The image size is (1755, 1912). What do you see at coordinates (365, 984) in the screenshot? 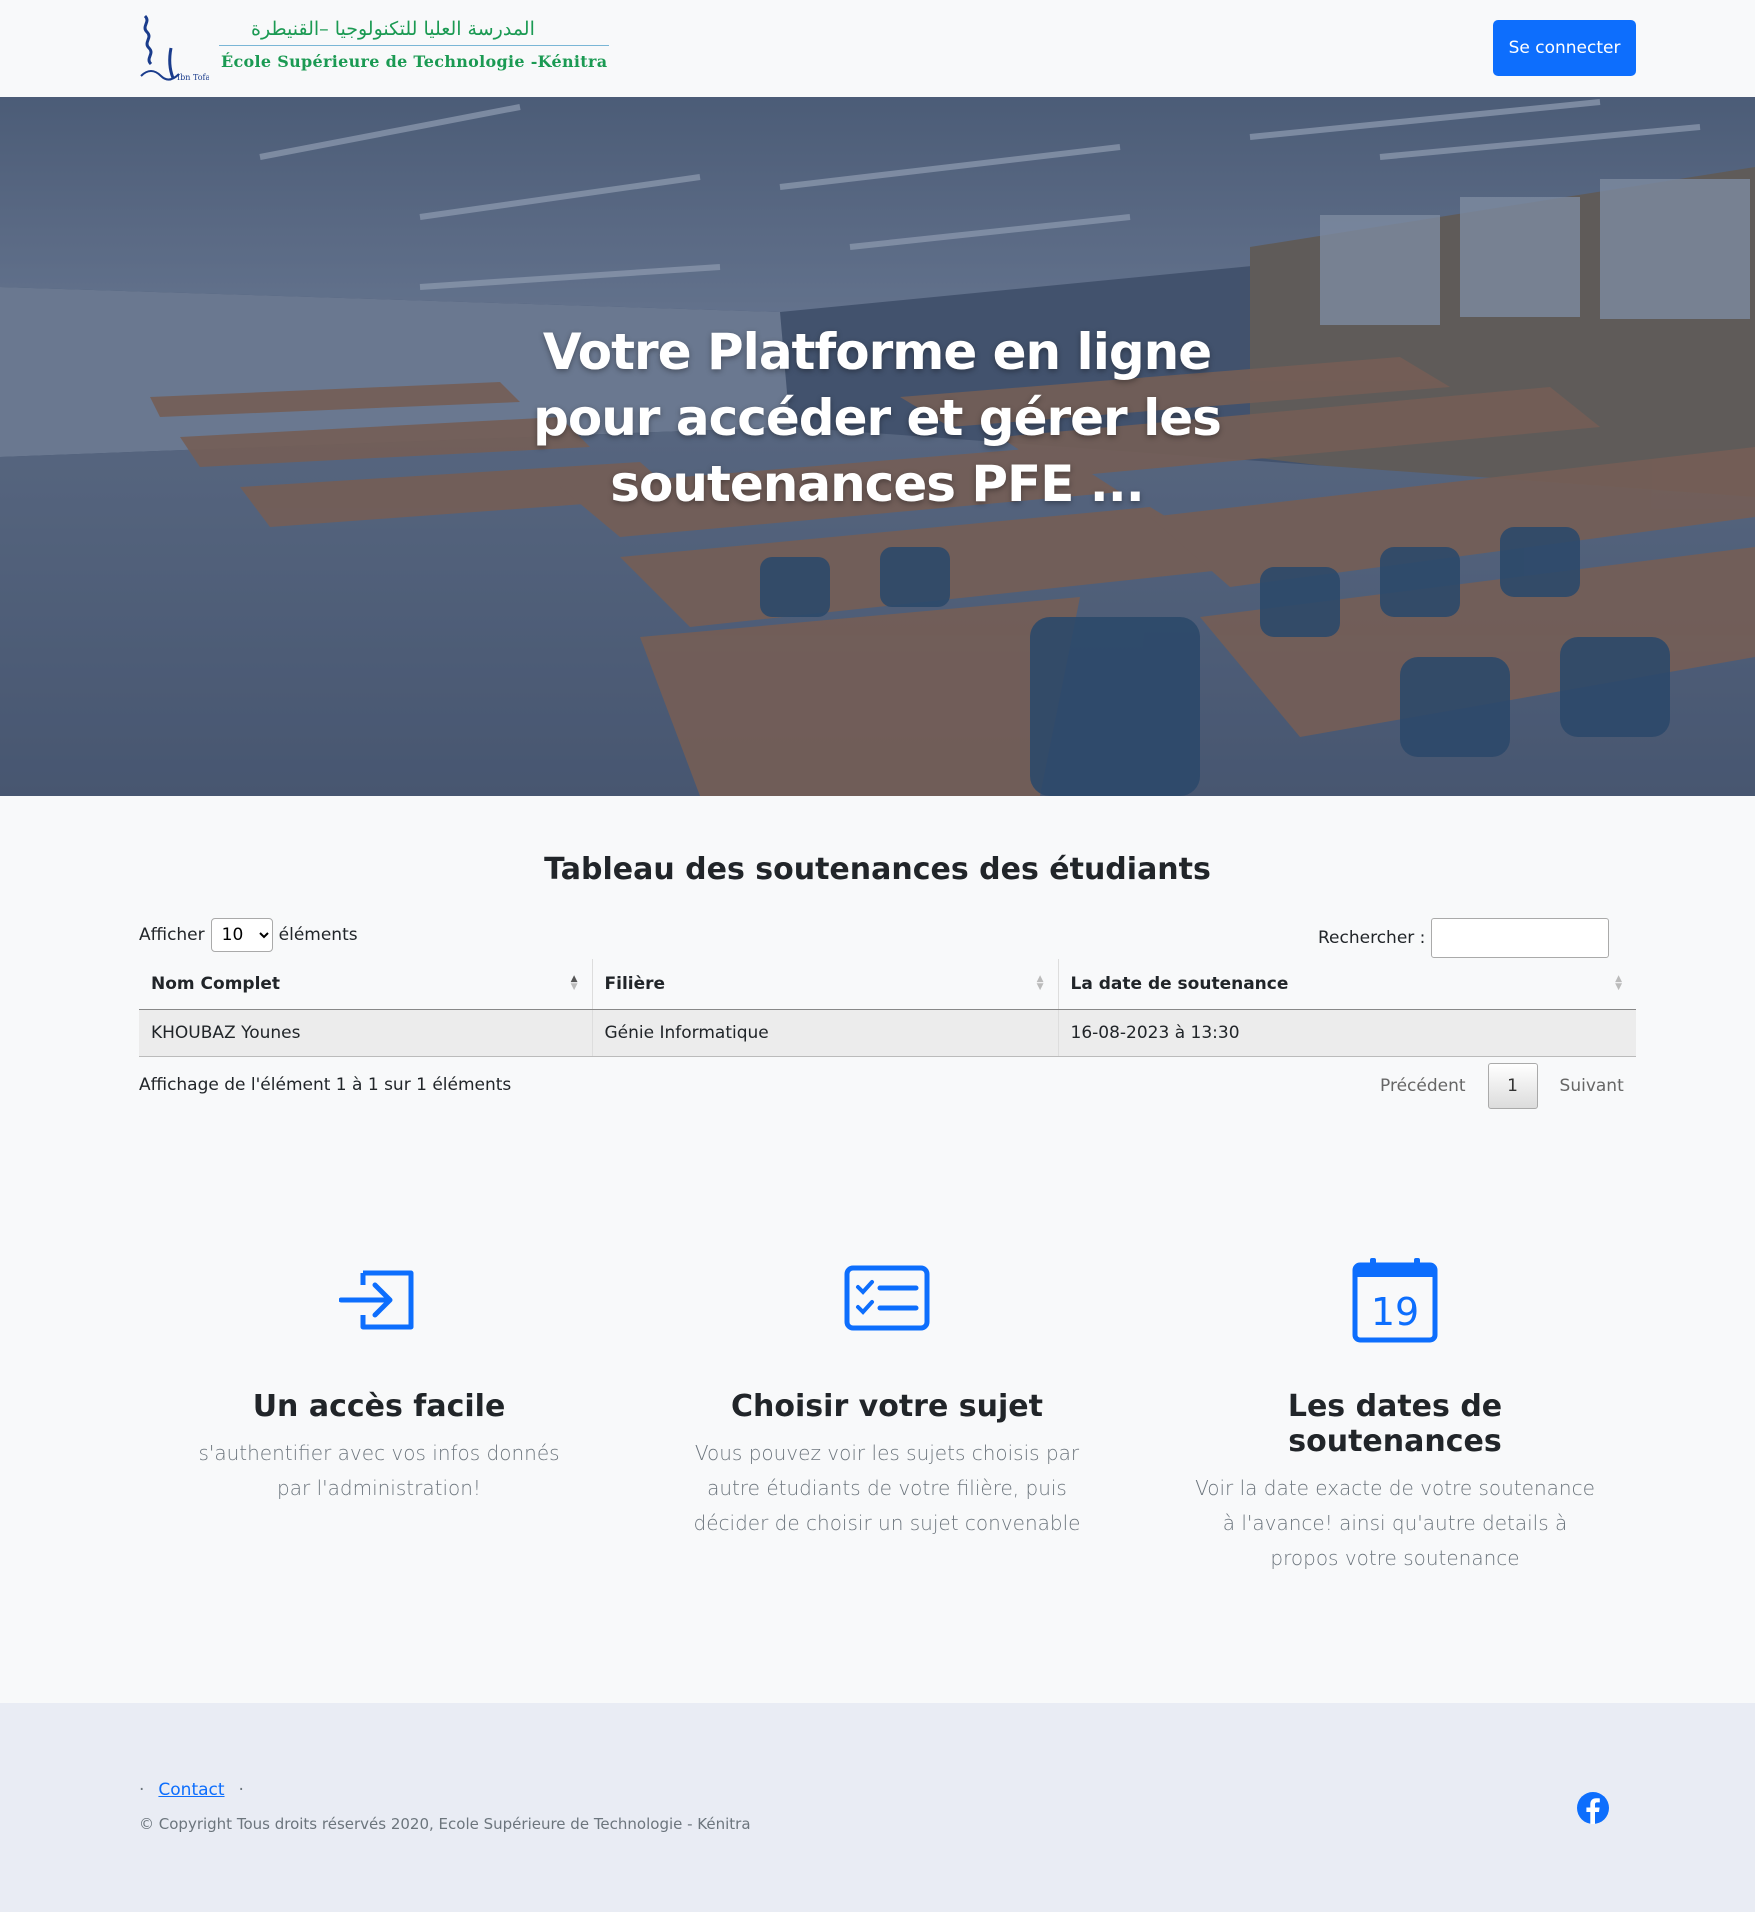
I see `column-header-nom: Nom Complet ▲ ▼` at bounding box center [365, 984].